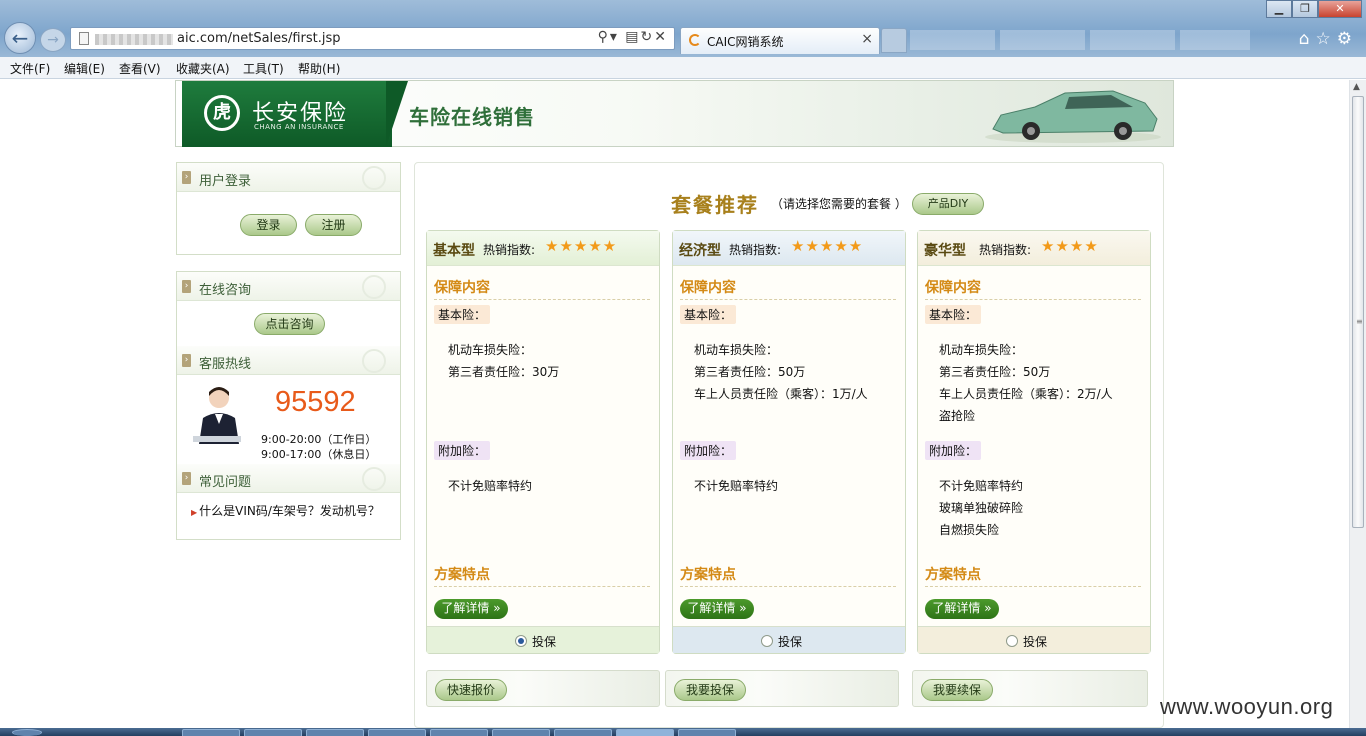  I want to click on settings-gear-icon: ⚙, so click(1347, 39).